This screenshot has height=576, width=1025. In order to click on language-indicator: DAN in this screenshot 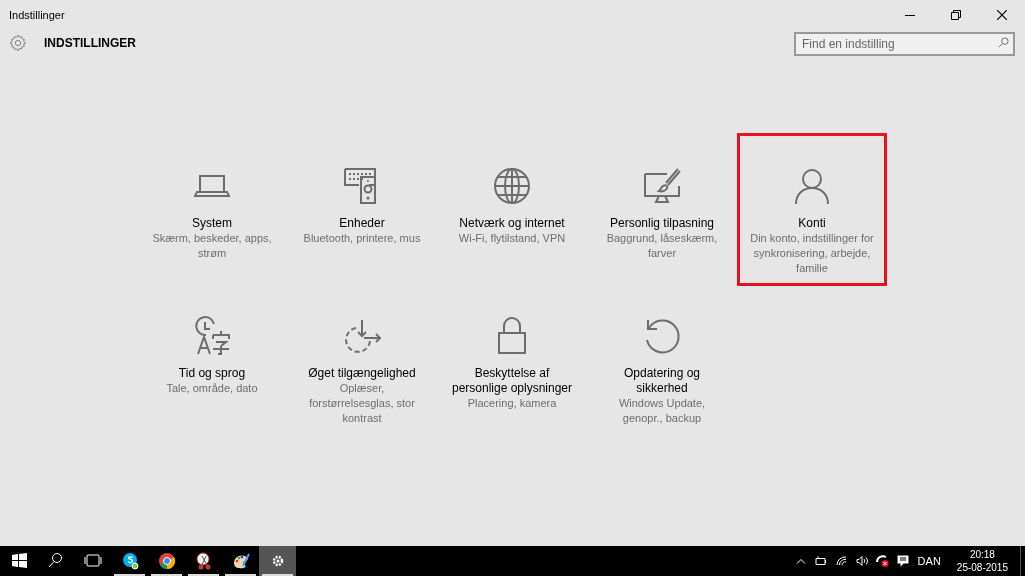, I will do `click(929, 561)`.